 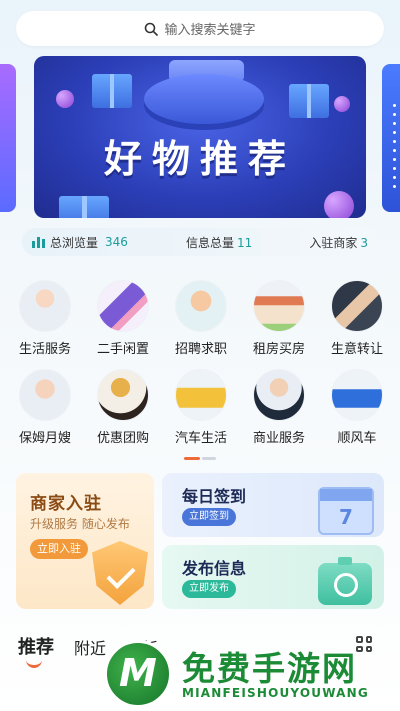 I want to click on podium, so click(x=204, y=99).